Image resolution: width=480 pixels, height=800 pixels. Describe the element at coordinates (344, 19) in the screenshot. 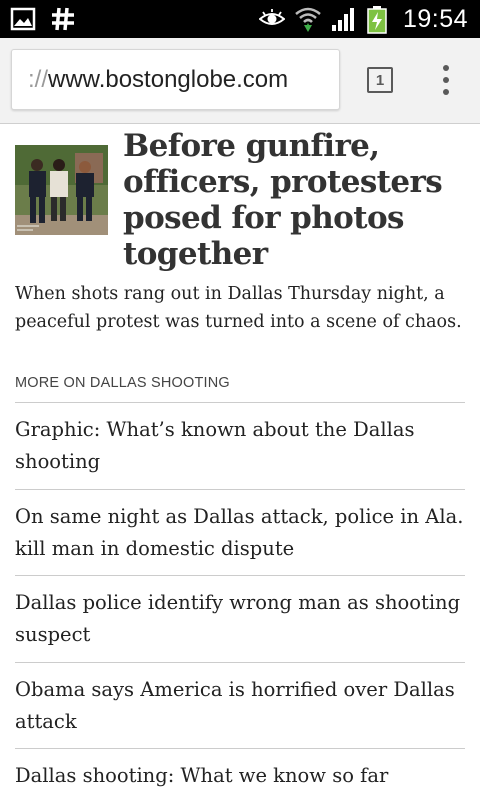

I see `signal-icon` at that location.